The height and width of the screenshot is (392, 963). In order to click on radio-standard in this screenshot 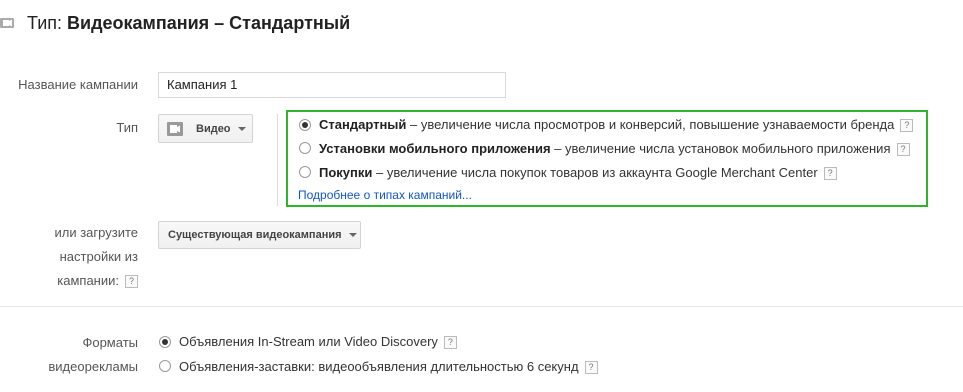, I will do `click(305, 125)`.